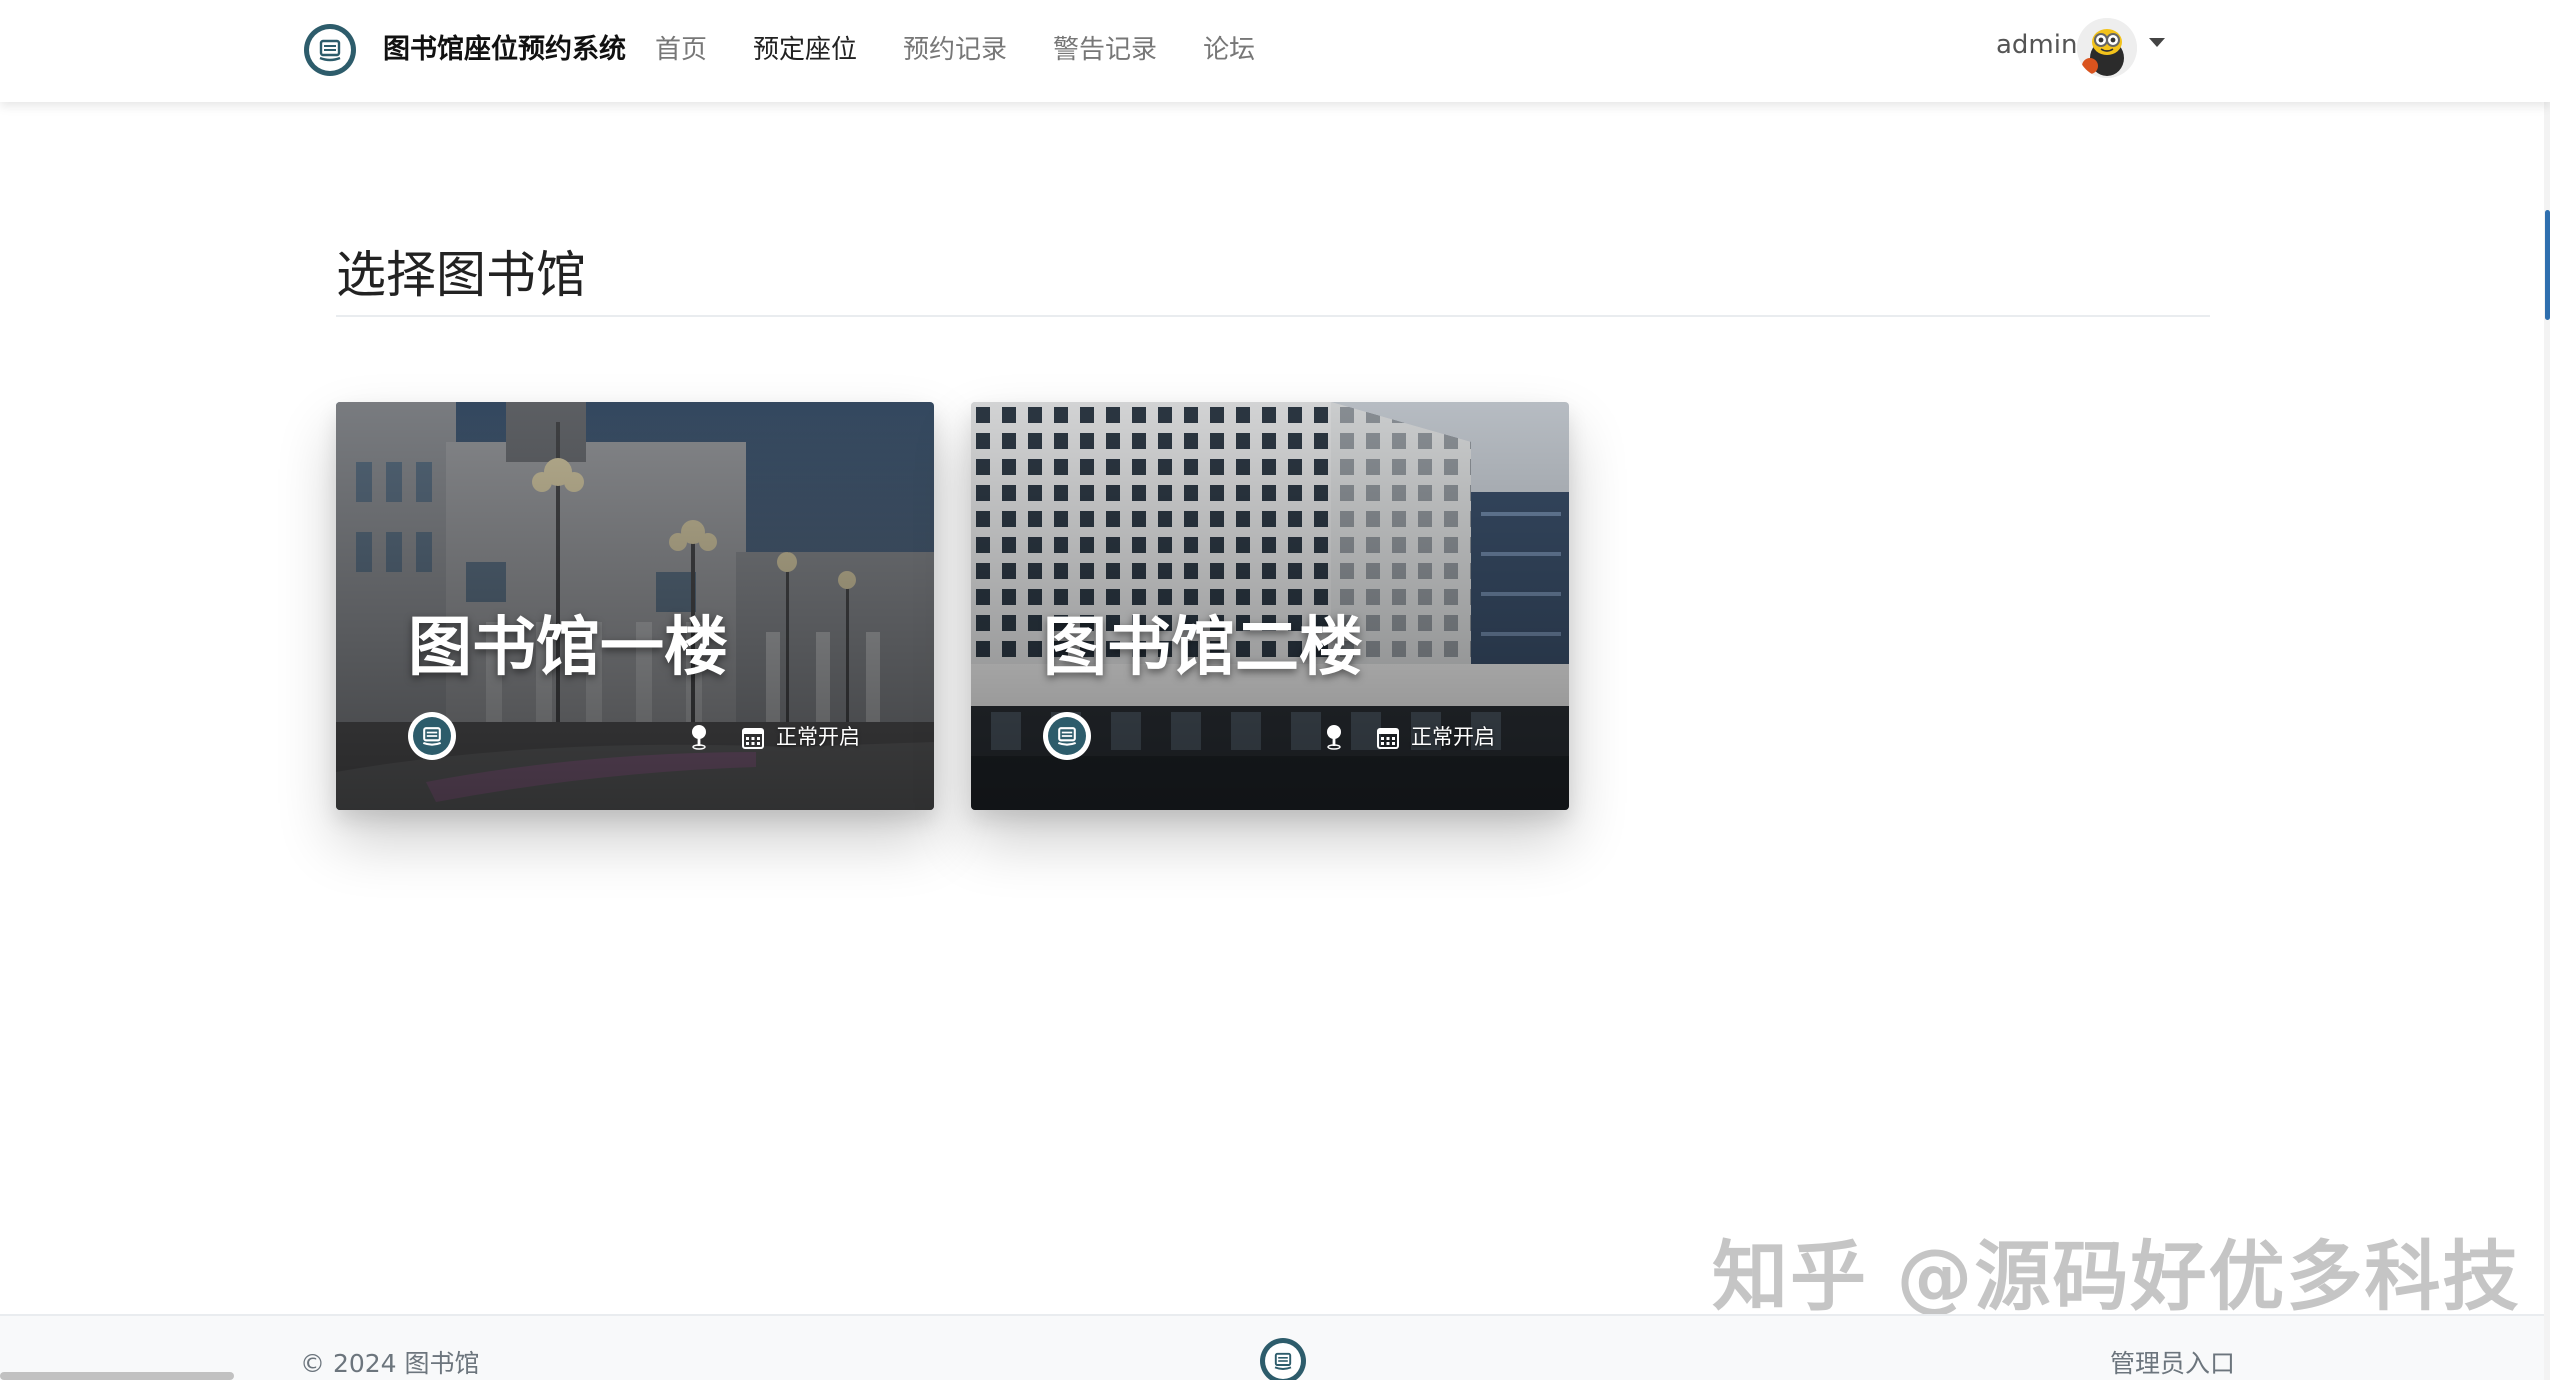  What do you see at coordinates (2172, 1363) in the screenshot?
I see `admin-entry-link: 管理员入口` at bounding box center [2172, 1363].